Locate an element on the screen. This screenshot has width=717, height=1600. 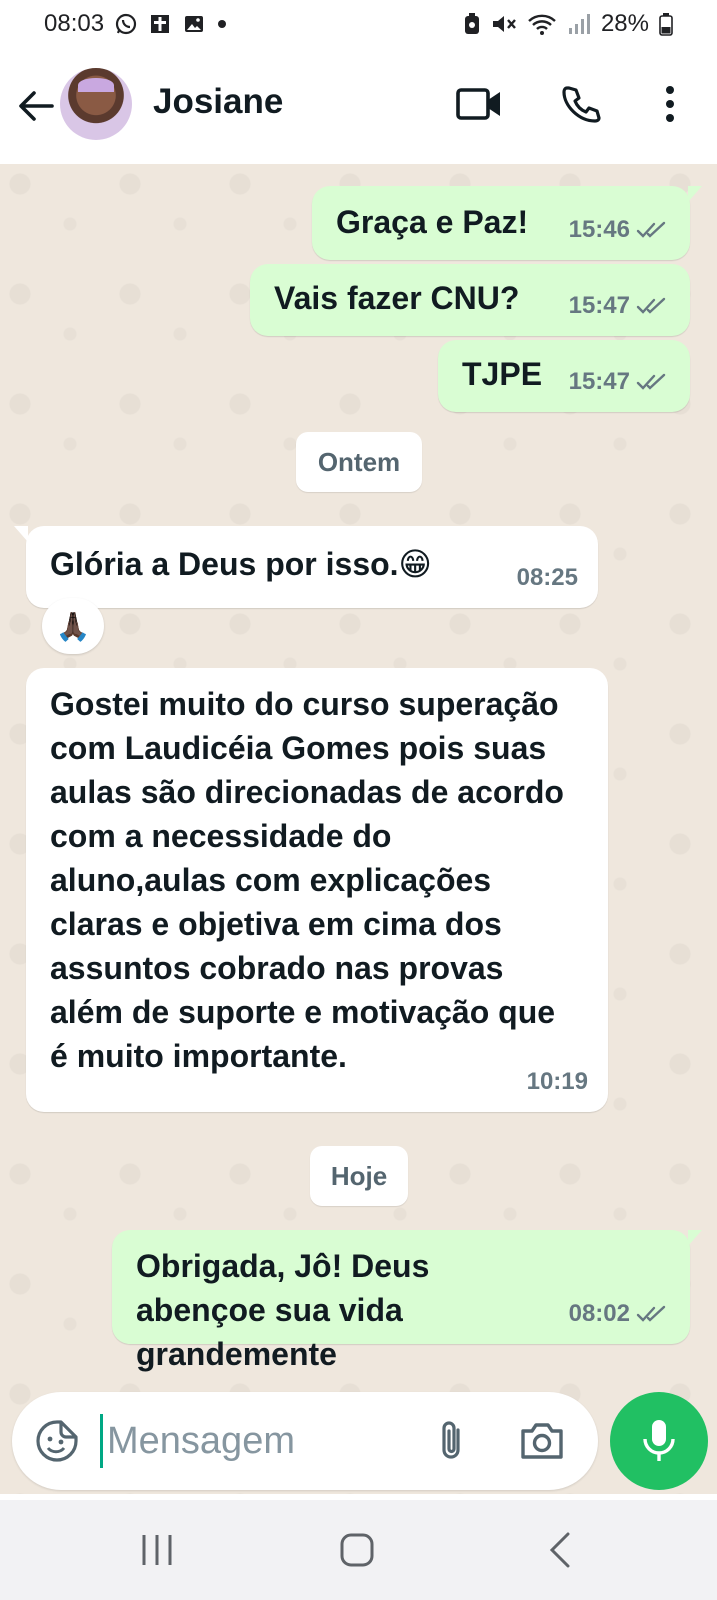
more-vert-icon is located at coordinates (670, 104).